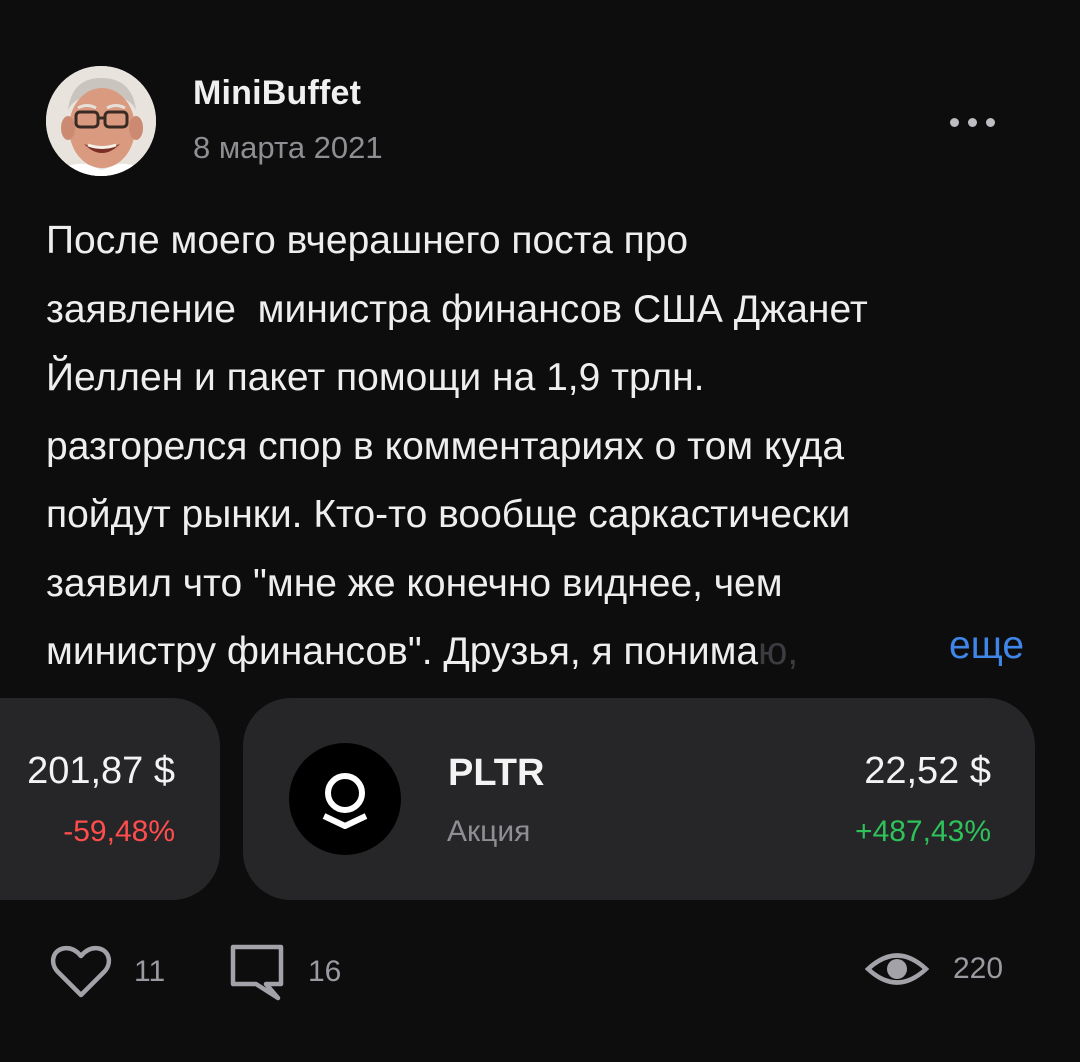 This screenshot has height=1062, width=1080. What do you see at coordinates (923, 831) in the screenshot?
I see `ticker-change: +487,43%` at bounding box center [923, 831].